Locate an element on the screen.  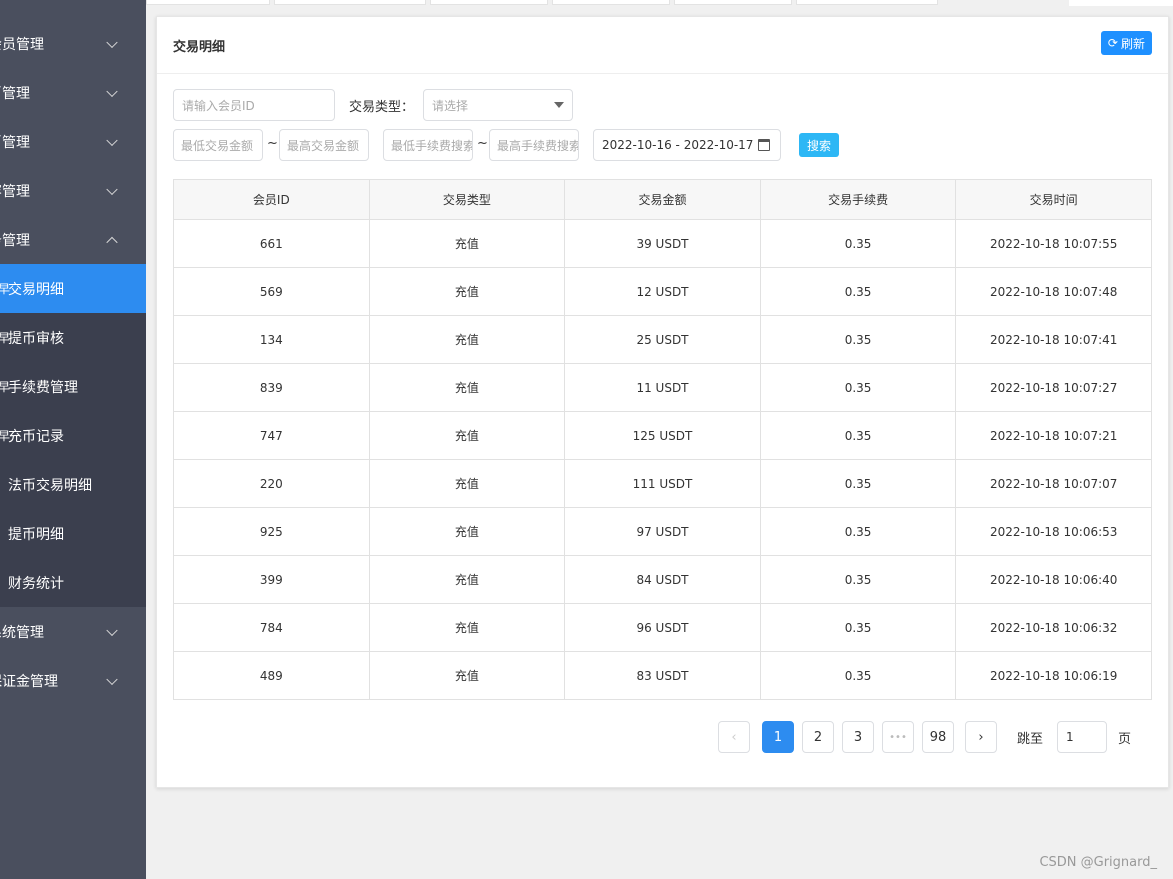
card-header: 交易明细 ⟳ 刷新 is located at coordinates (662, 45).